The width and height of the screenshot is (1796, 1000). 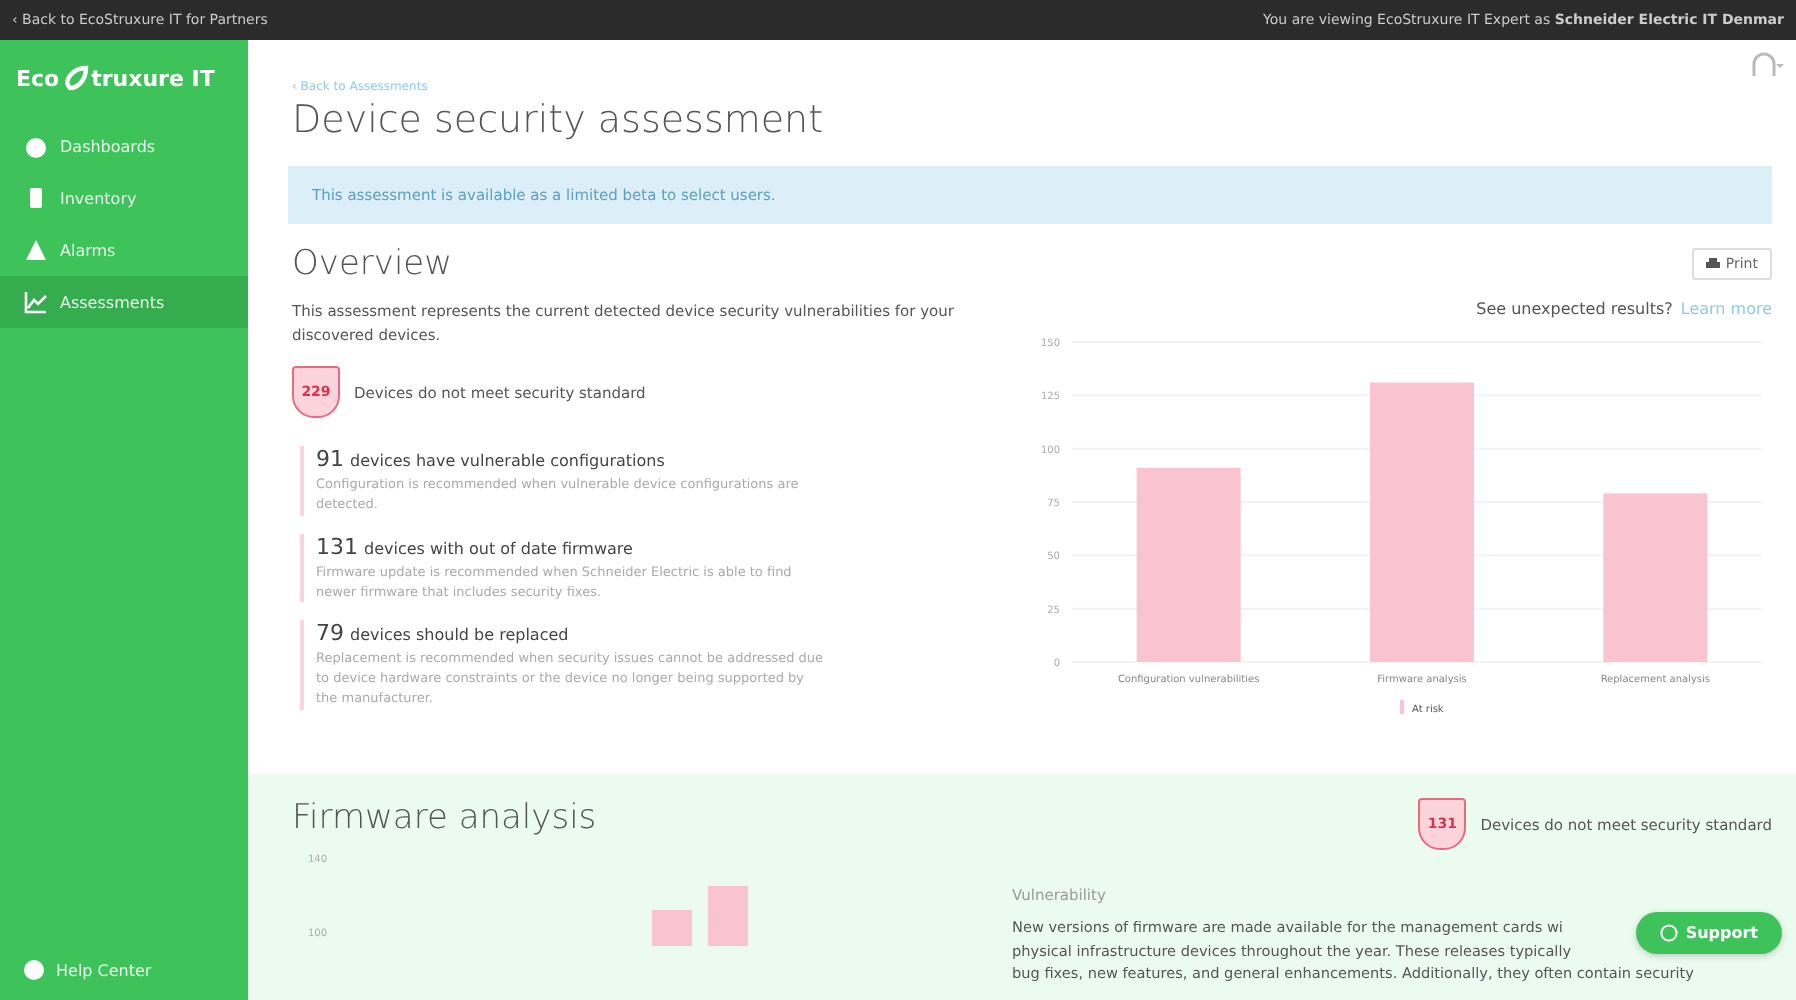 What do you see at coordinates (1712, 264) in the screenshot?
I see `printer-icon` at bounding box center [1712, 264].